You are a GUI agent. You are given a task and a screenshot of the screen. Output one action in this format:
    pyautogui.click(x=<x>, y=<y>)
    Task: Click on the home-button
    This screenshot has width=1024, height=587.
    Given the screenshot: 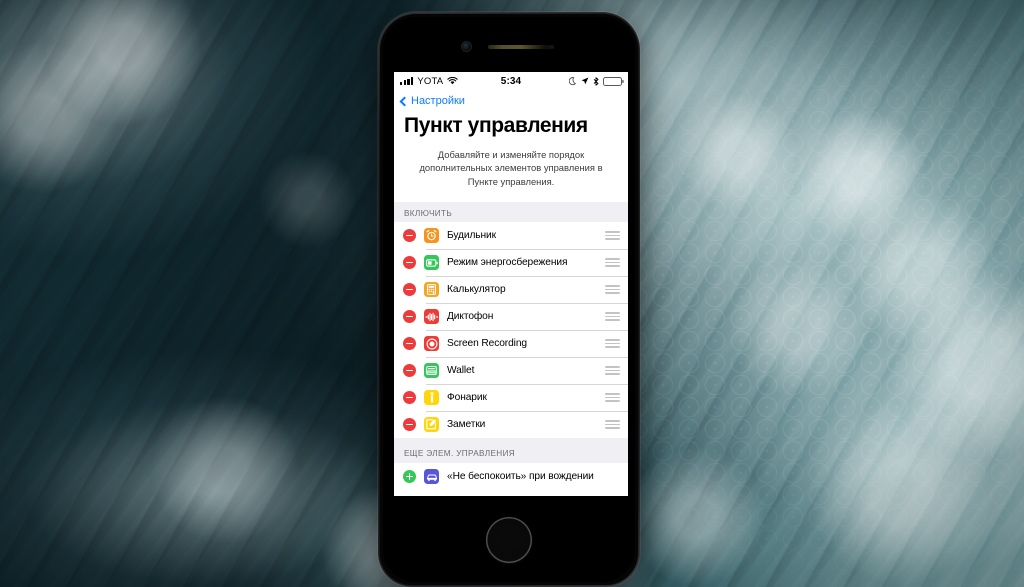 What is the action you would take?
    pyautogui.click(x=509, y=540)
    